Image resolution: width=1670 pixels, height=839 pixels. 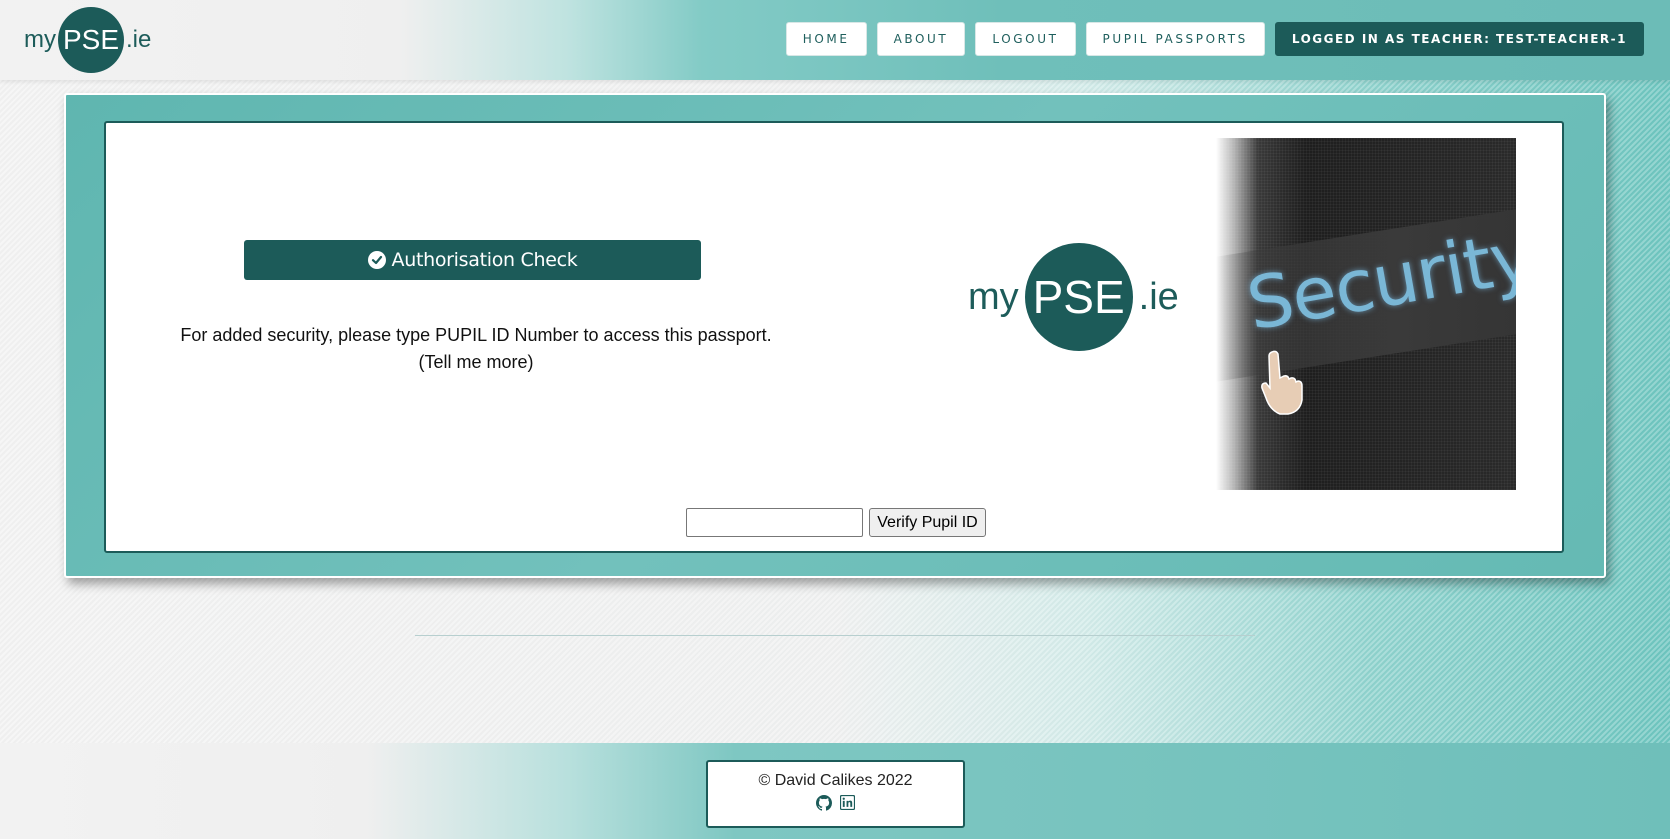 I want to click on linkedin-icon, so click(x=847, y=805).